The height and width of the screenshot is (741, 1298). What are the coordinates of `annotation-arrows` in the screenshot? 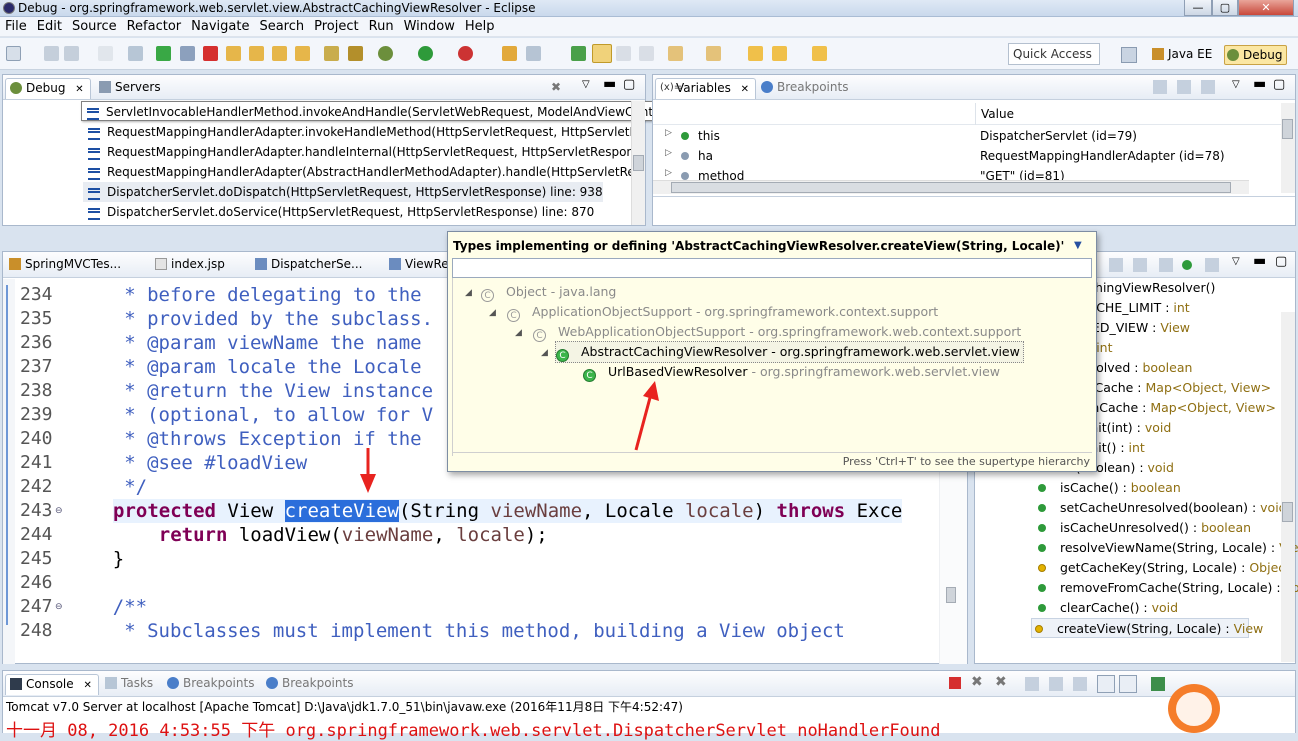 It's located at (509, 437).